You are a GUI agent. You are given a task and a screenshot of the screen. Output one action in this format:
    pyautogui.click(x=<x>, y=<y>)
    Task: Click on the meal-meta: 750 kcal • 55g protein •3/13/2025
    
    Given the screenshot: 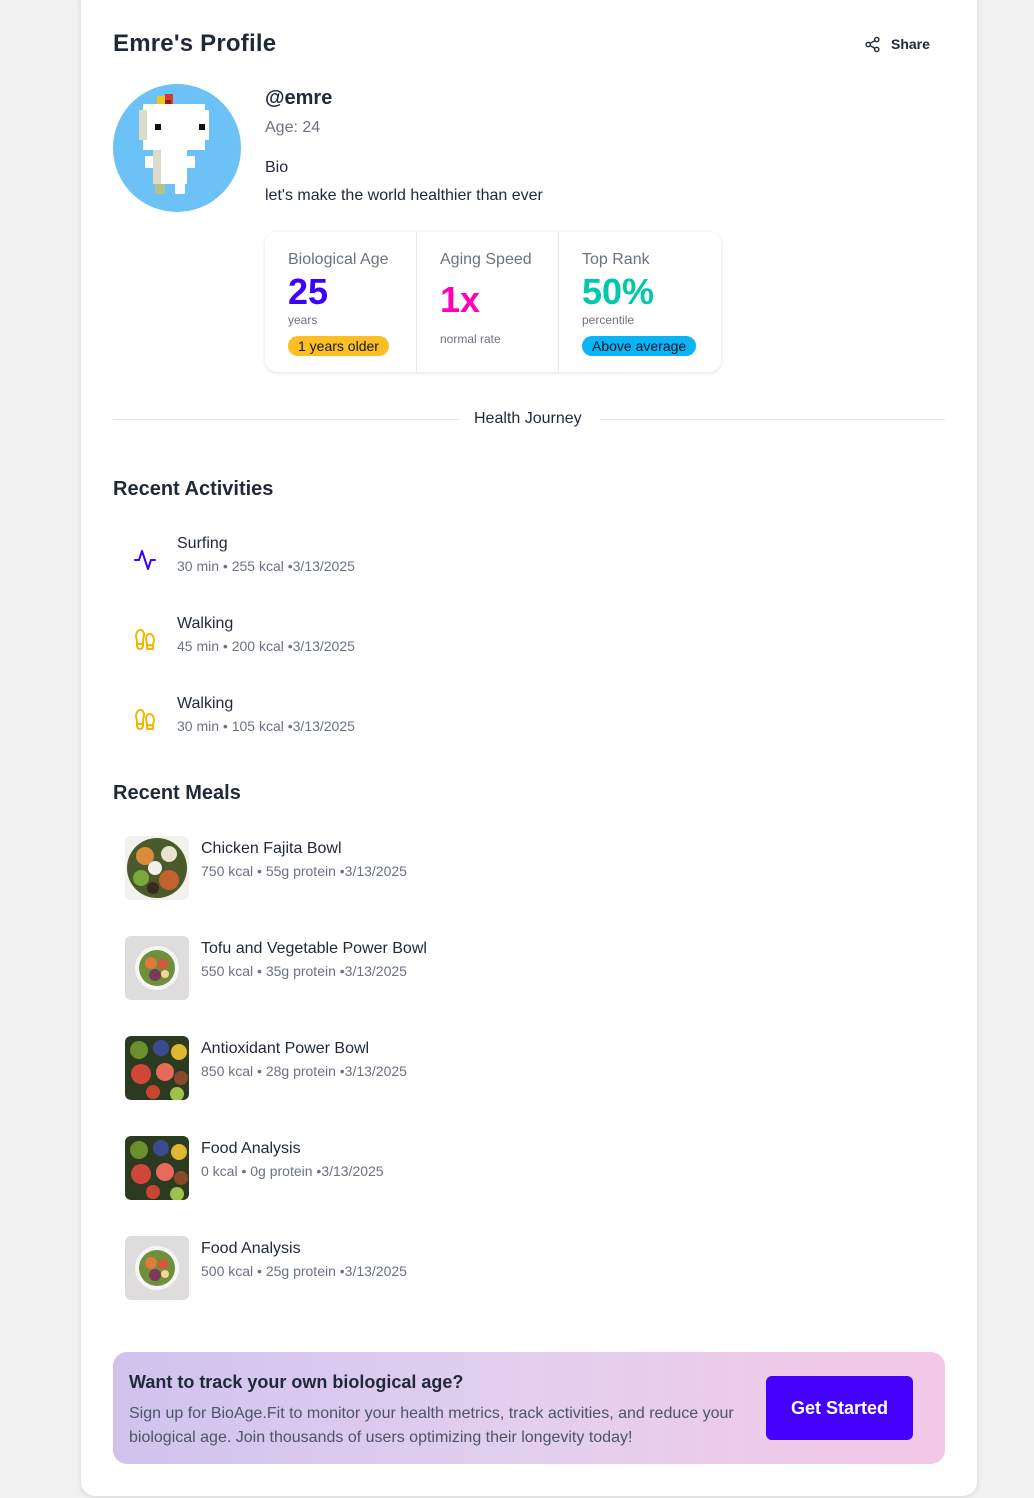 What is the action you would take?
    pyautogui.click(x=304, y=871)
    